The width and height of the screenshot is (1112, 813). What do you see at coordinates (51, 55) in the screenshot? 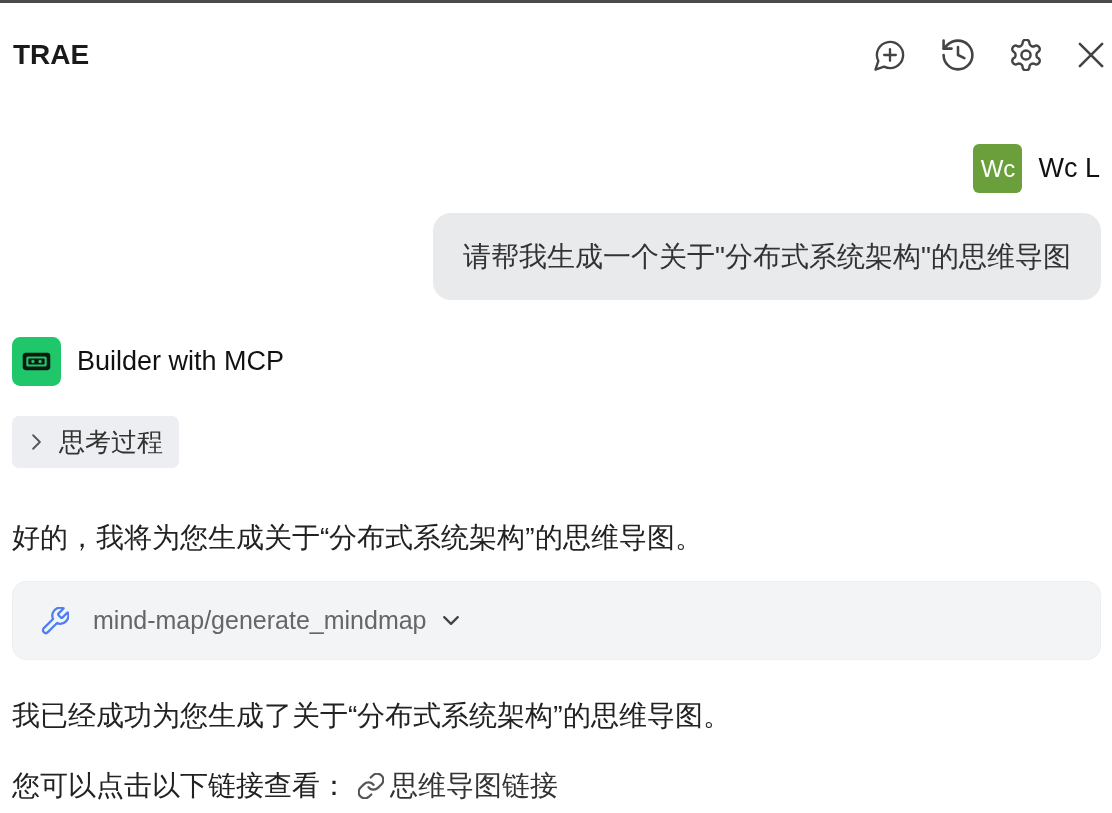
I see `app-title: TRAE` at bounding box center [51, 55].